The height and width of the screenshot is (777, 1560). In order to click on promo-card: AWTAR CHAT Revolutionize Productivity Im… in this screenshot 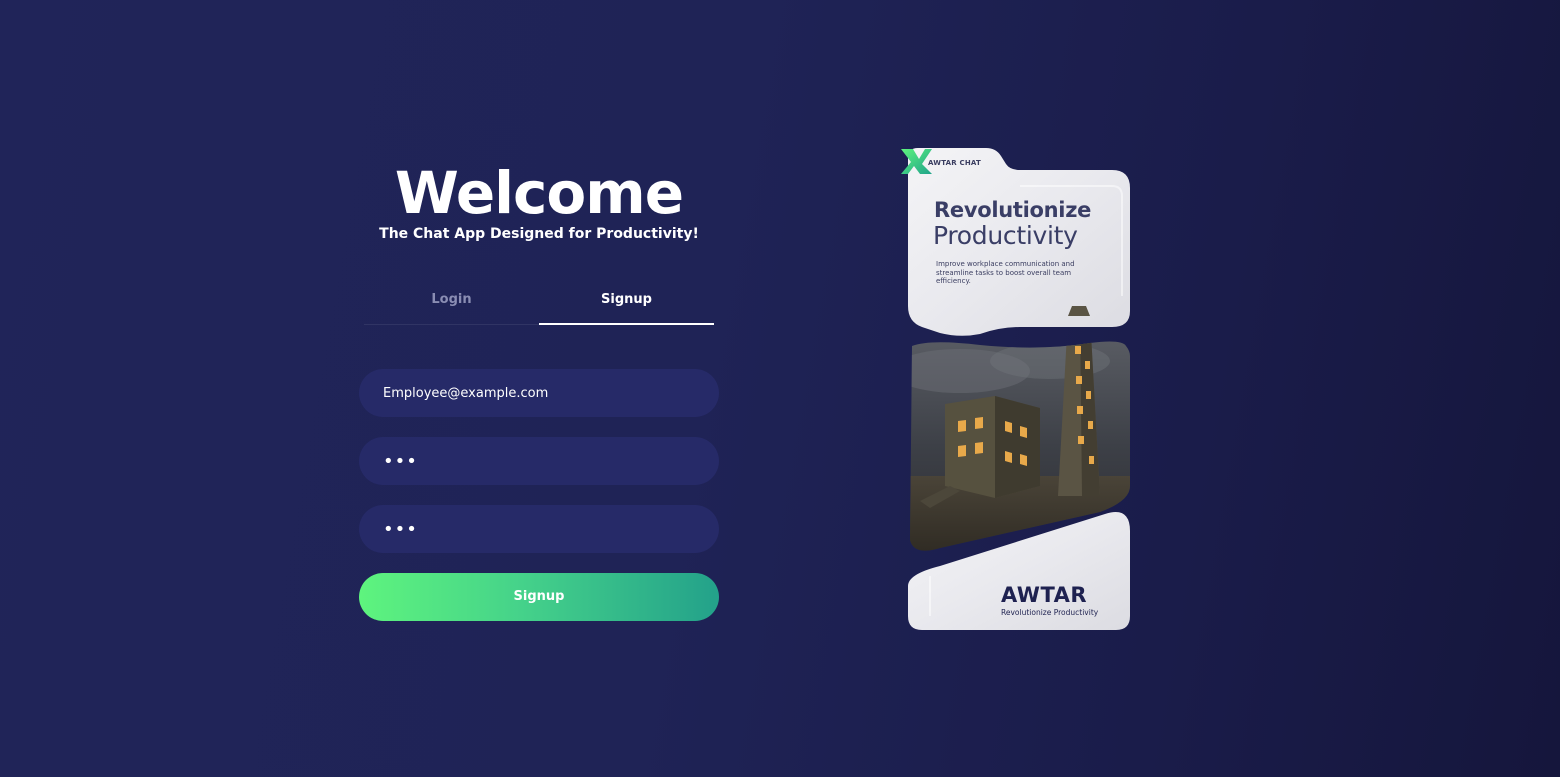, I will do `click(1016, 389)`.